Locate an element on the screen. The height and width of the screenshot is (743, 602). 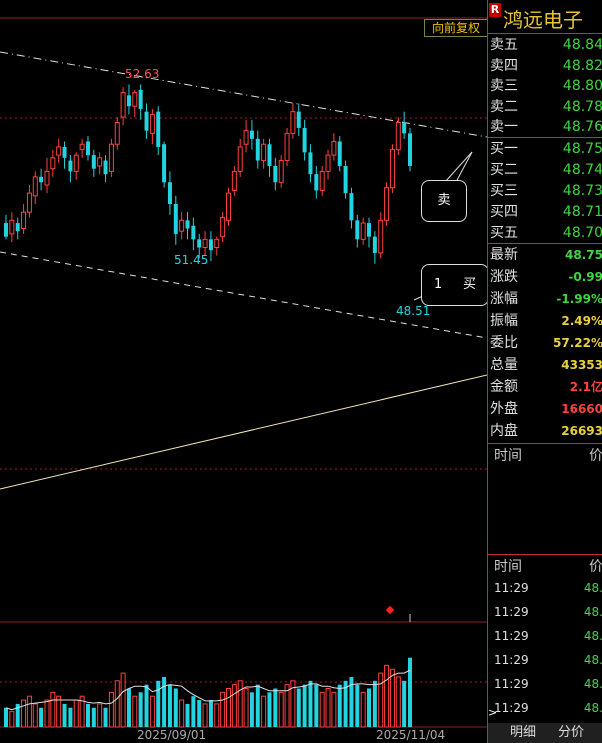
order-book-label: 买四 is located at coordinates (504, 212).